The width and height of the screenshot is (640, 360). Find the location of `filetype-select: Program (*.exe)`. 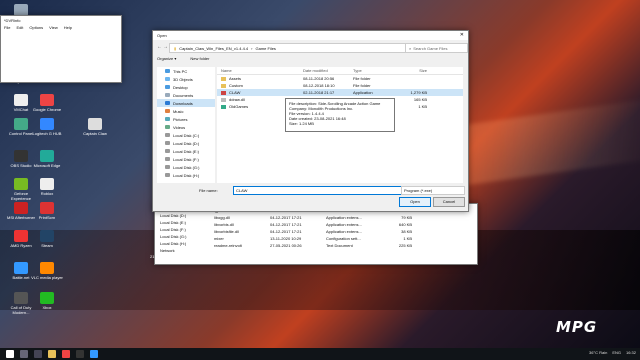

filetype-select: Program (*.exe) is located at coordinates (433, 190).